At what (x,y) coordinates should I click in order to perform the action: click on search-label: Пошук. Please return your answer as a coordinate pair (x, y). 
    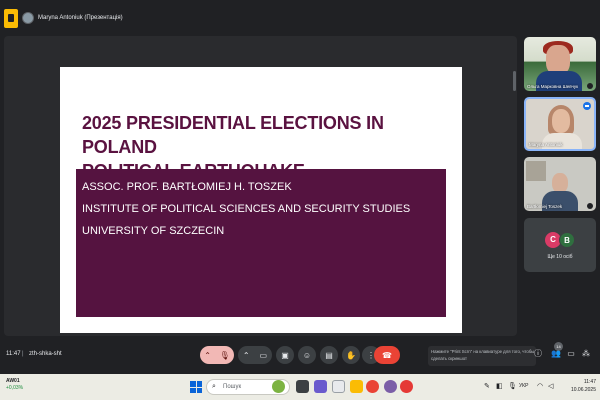
    Looking at the image, I should click on (232, 387).